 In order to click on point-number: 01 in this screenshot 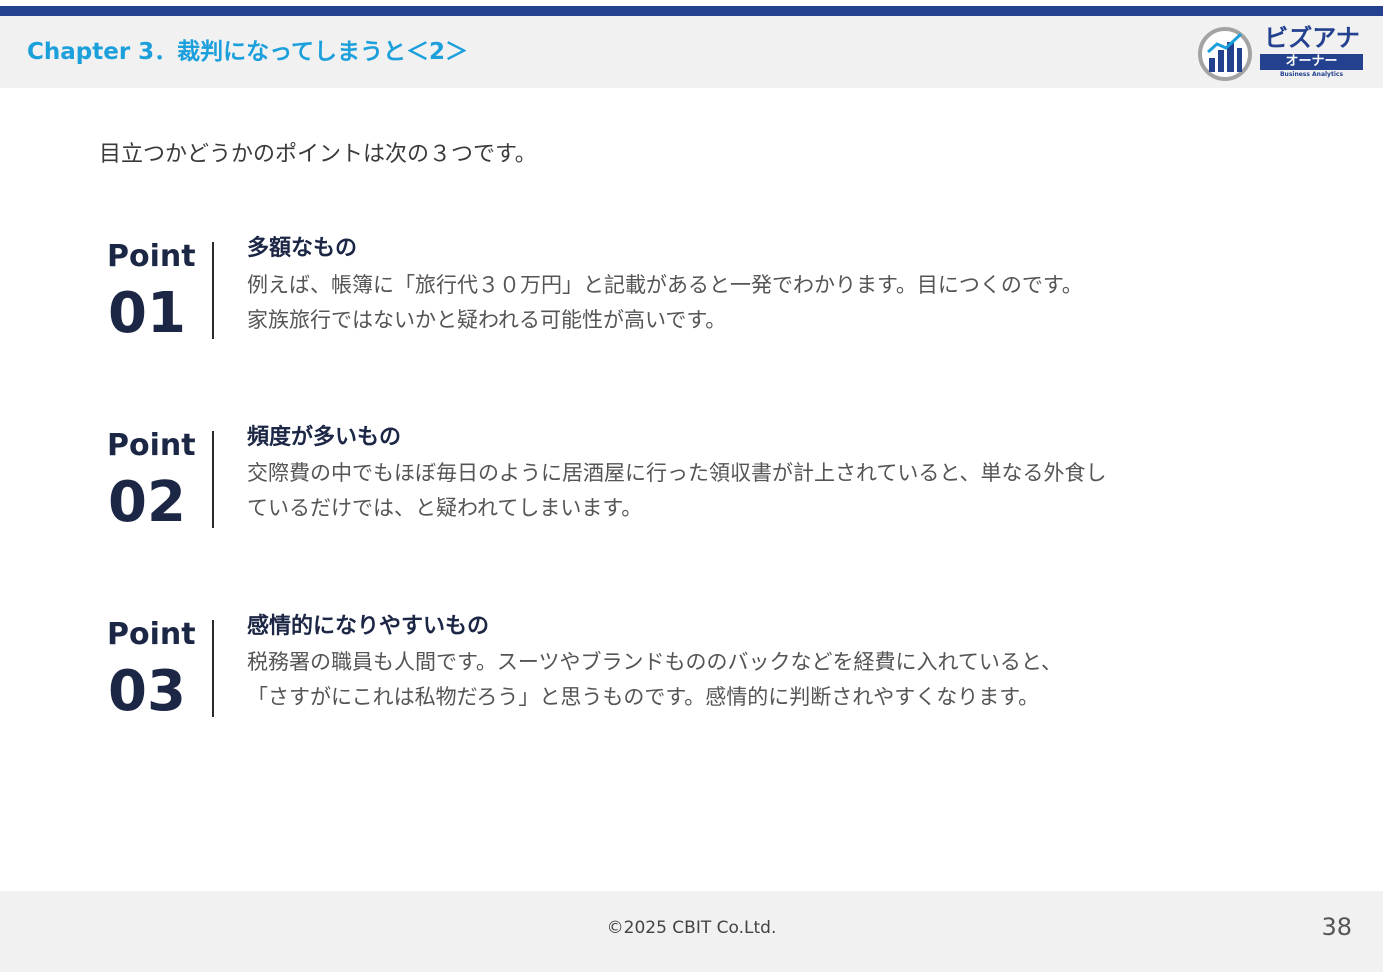, I will do `click(147, 313)`.